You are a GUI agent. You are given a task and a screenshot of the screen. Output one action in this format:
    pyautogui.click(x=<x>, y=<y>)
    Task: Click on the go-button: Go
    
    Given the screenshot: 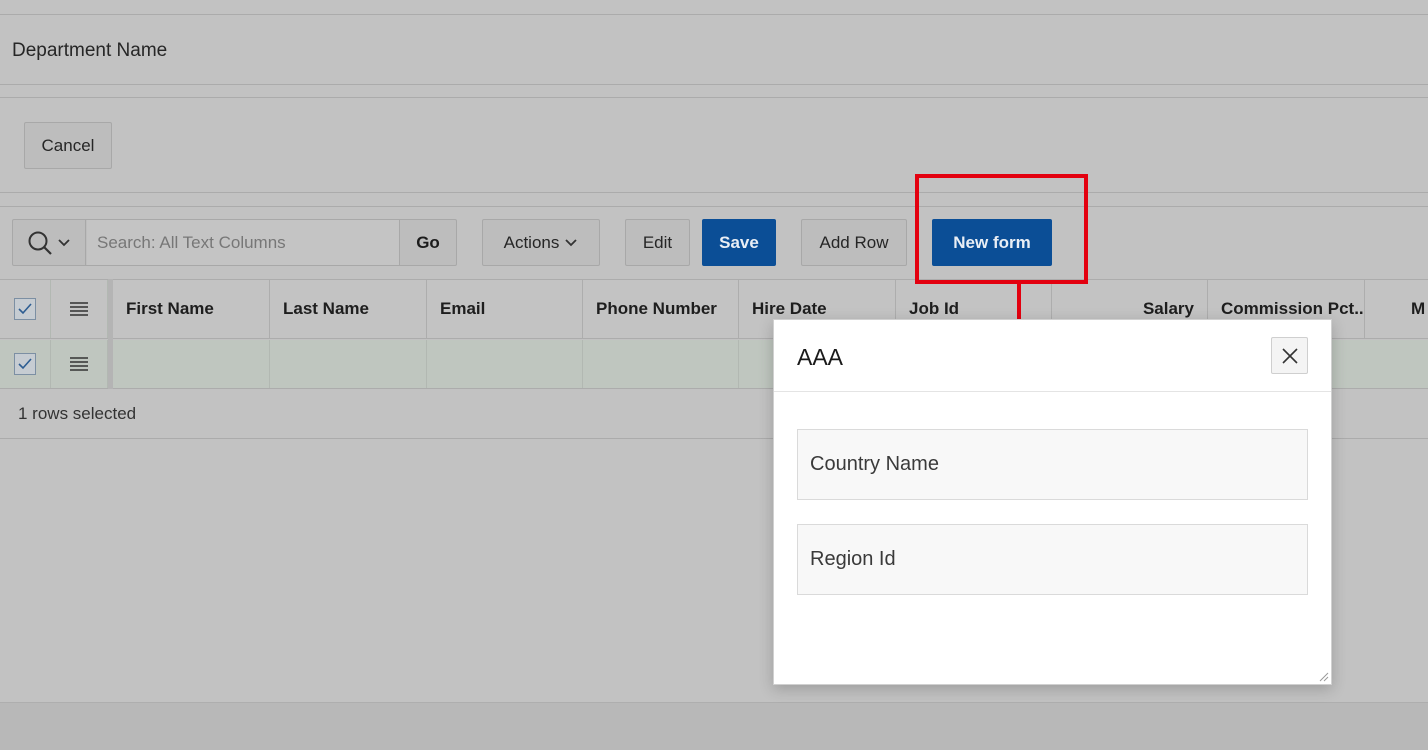 What is the action you would take?
    pyautogui.click(x=427, y=242)
    